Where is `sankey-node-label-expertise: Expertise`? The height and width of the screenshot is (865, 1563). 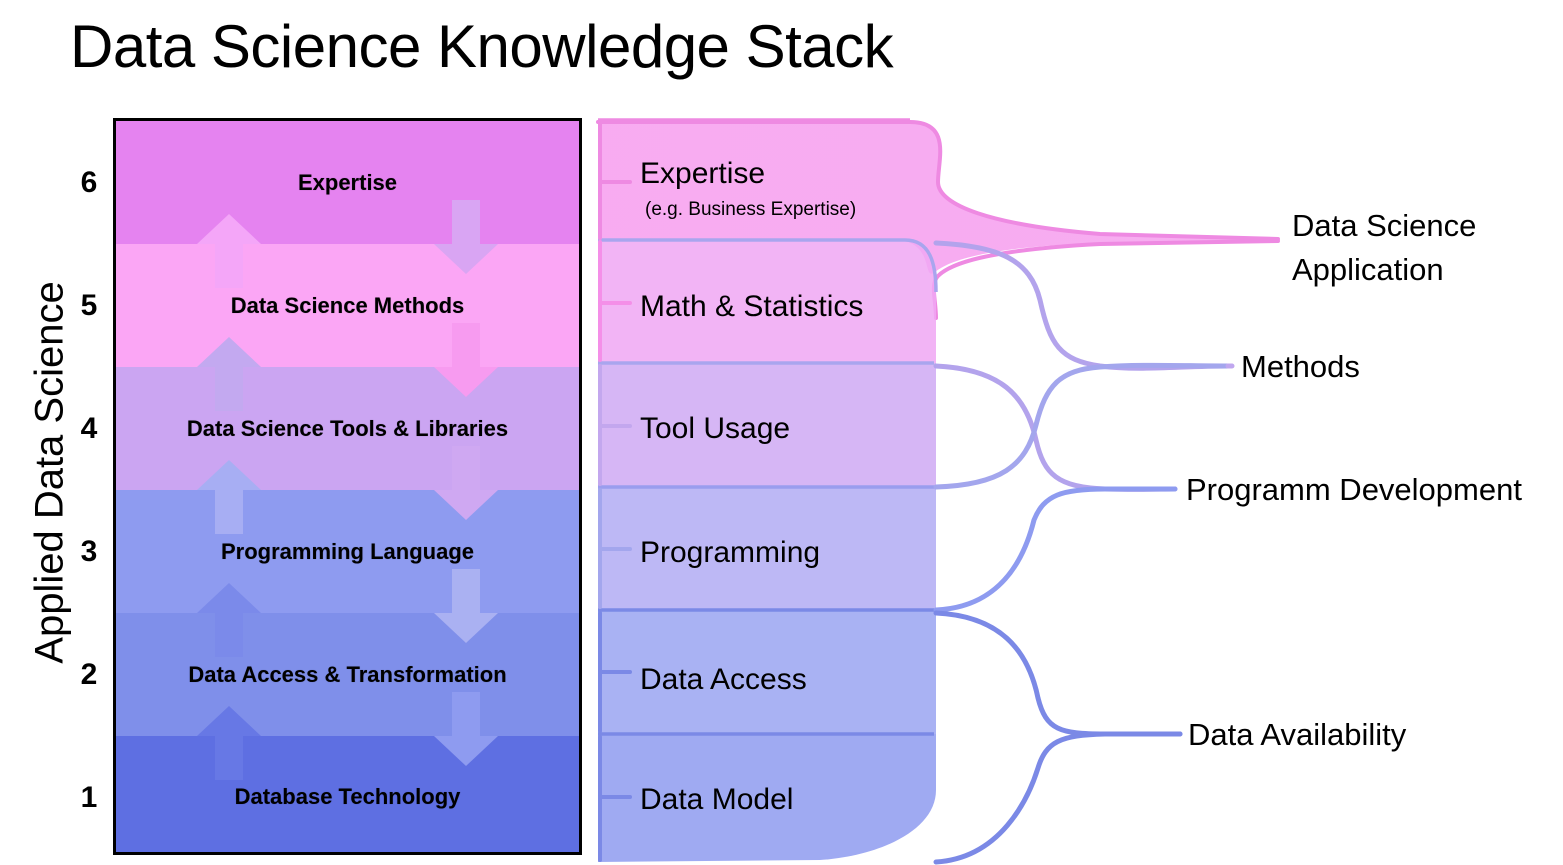
sankey-node-label-expertise: Expertise is located at coordinates (702, 173).